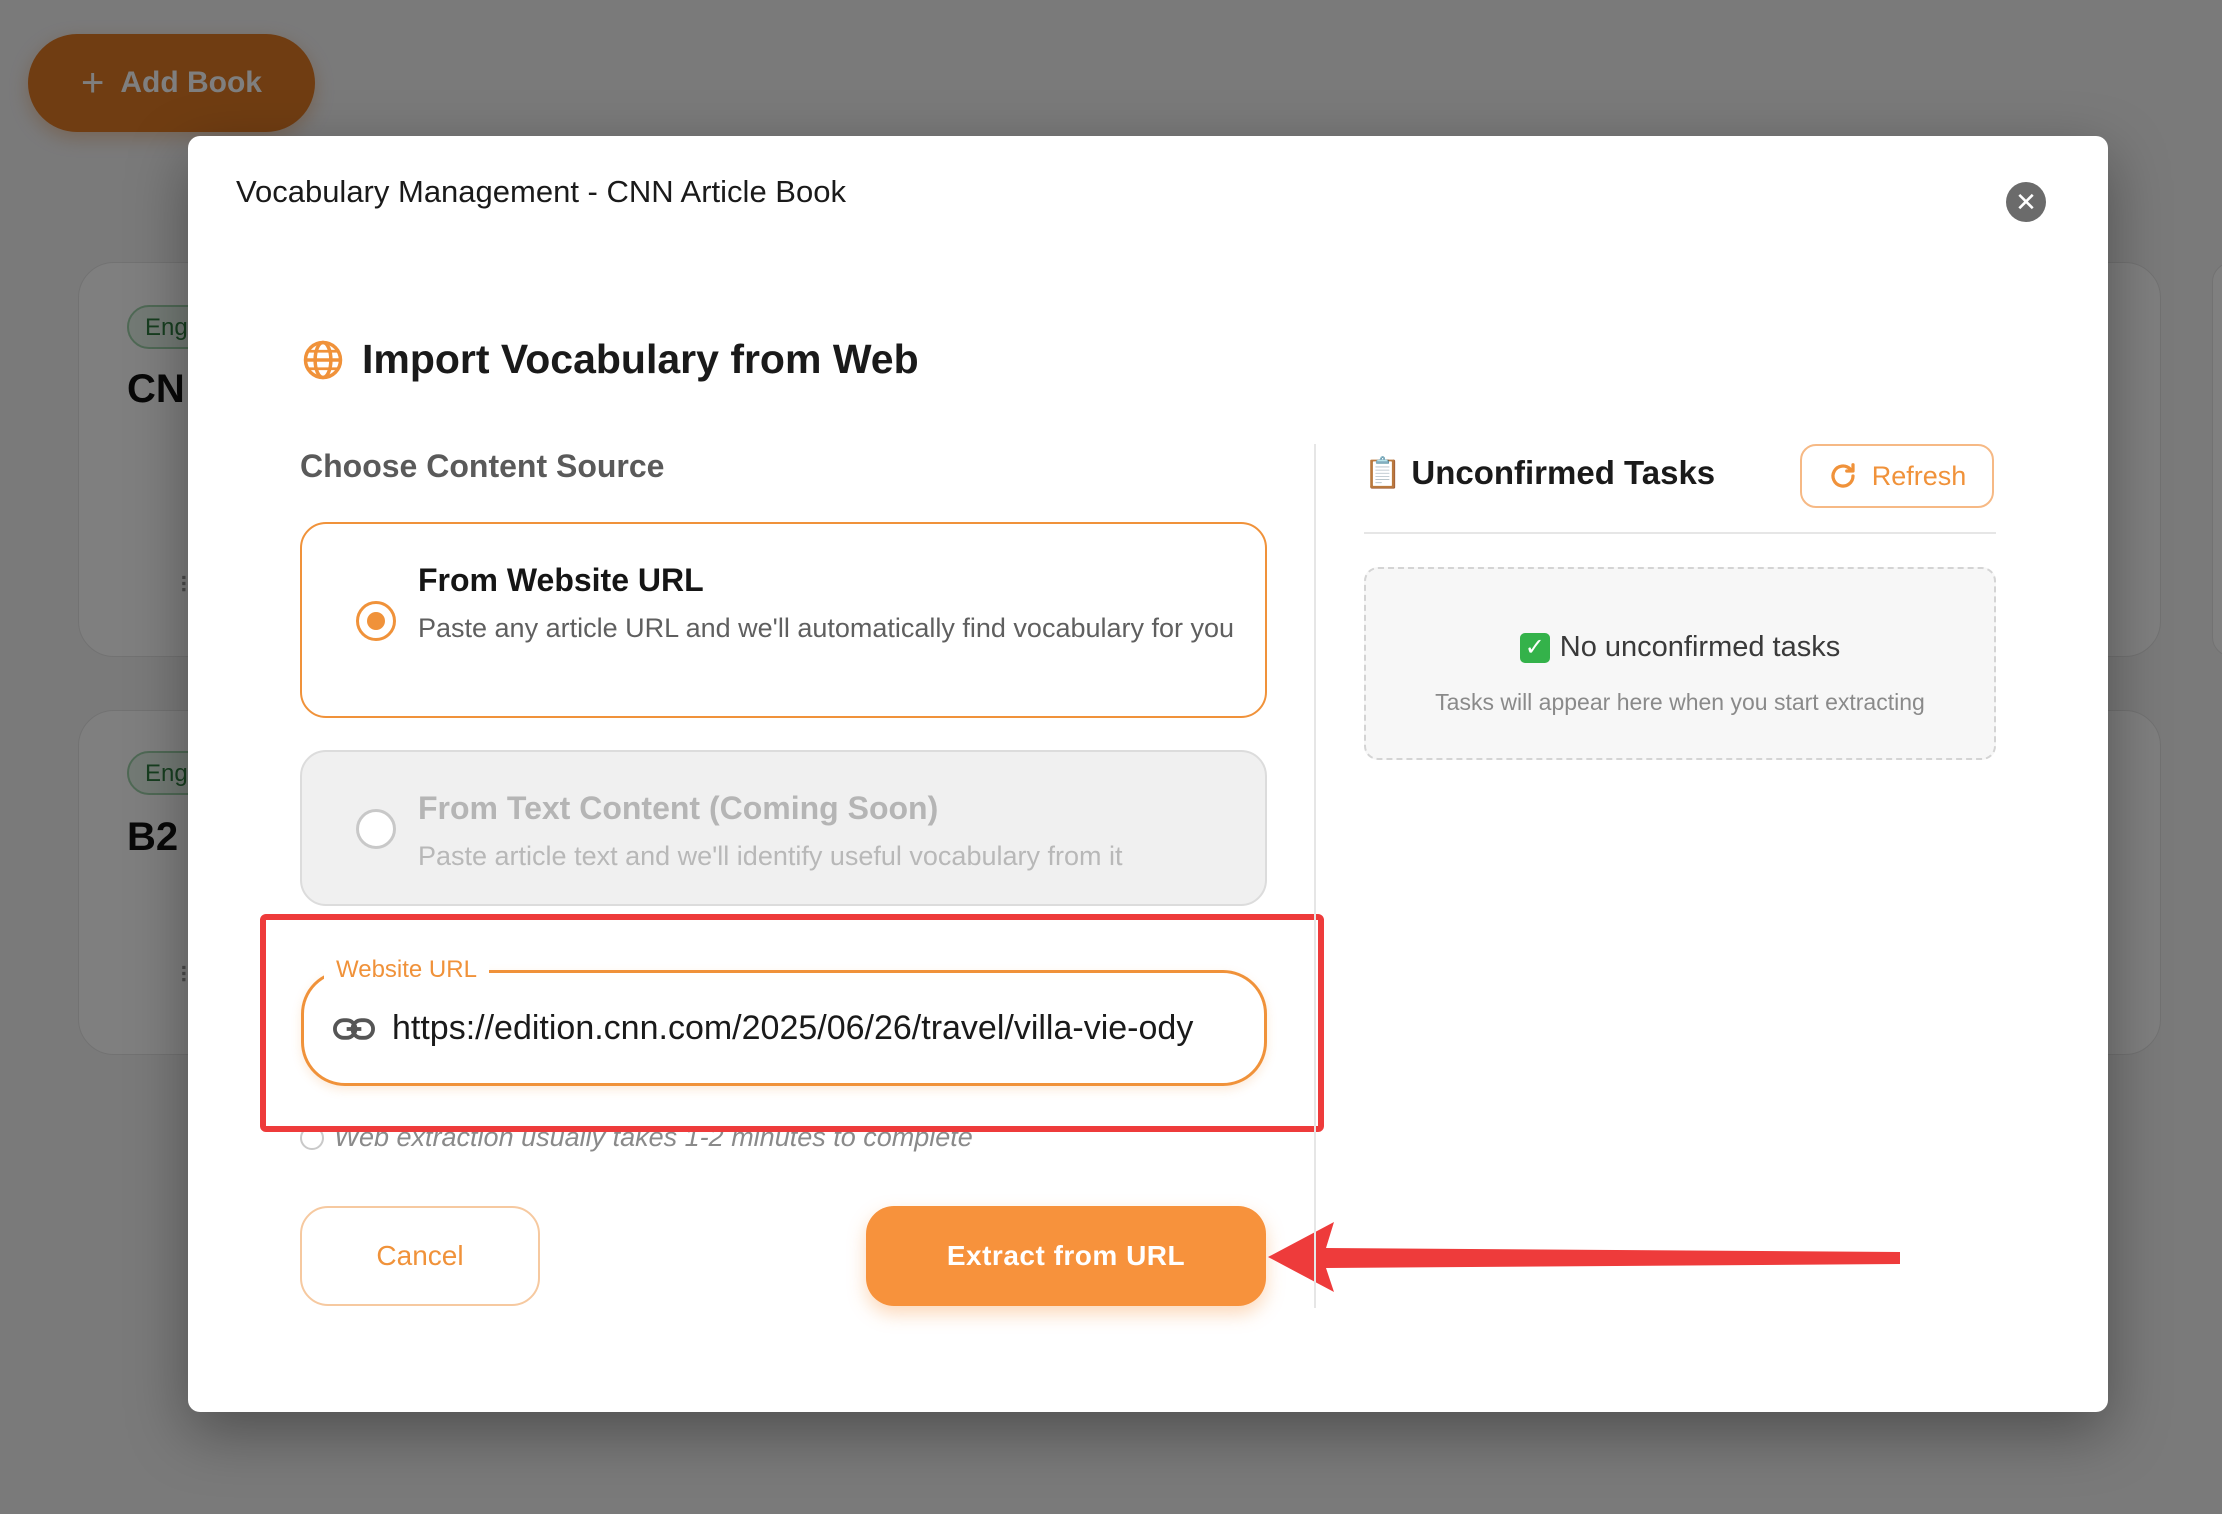 This screenshot has height=1514, width=2222. I want to click on section-title: Import Vocabulary from Web, so click(640, 359).